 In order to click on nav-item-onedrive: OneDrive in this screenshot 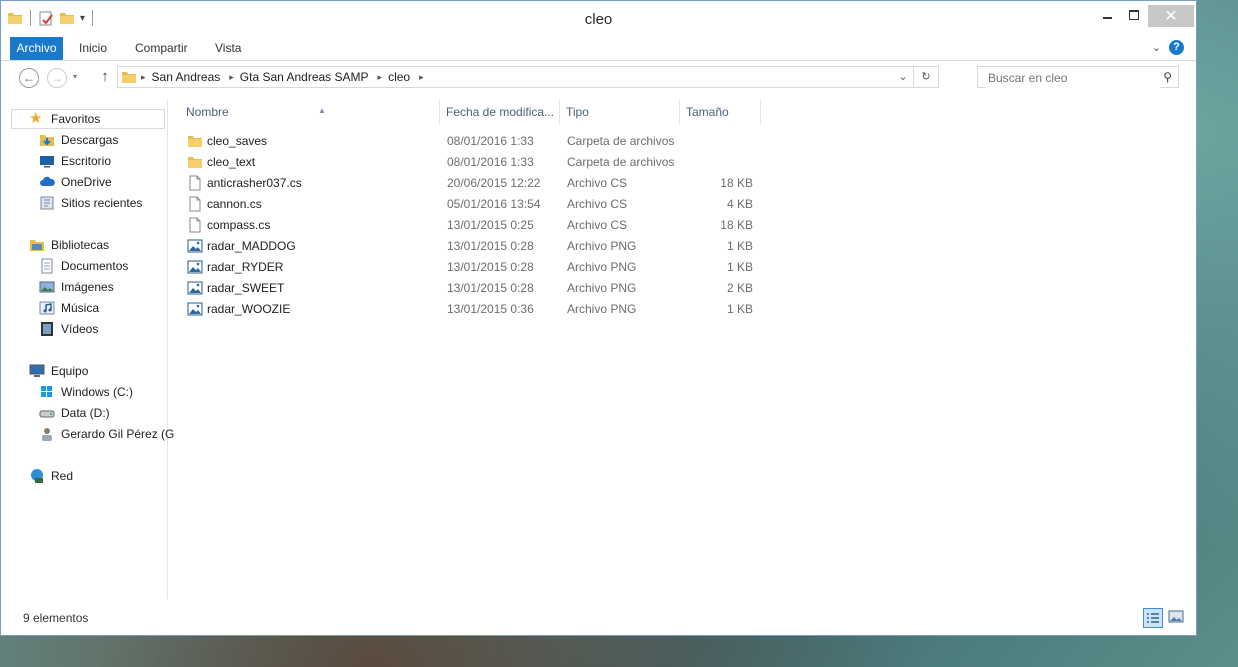, I will do `click(75, 182)`.